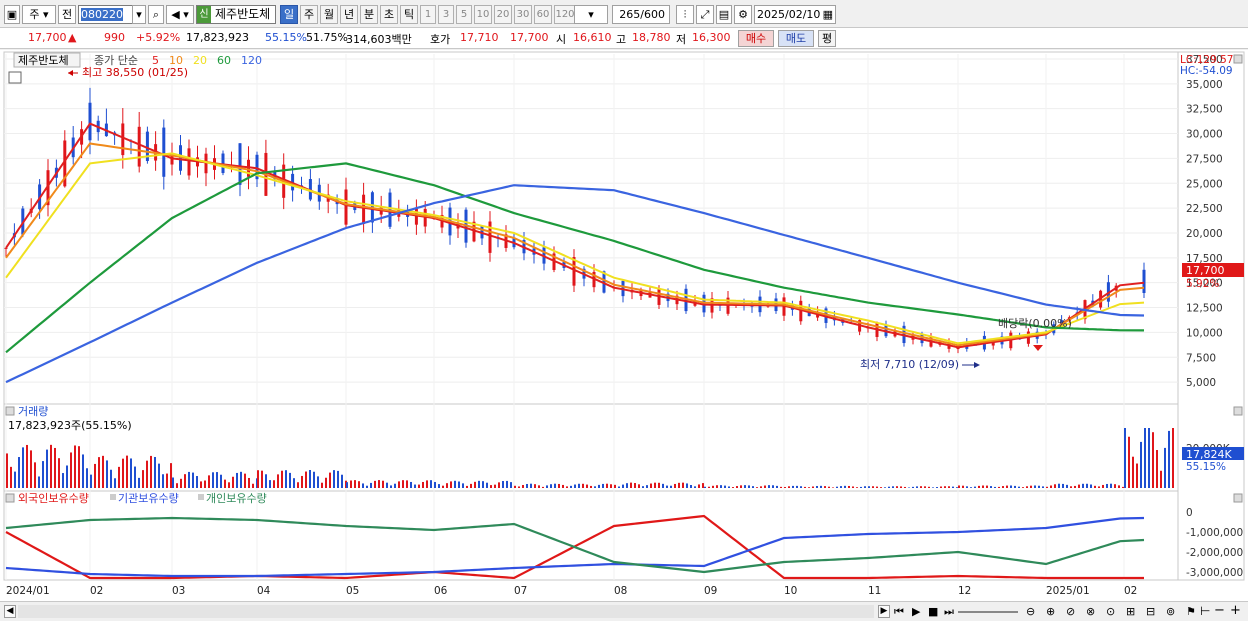 The image size is (1248, 621). Describe the element at coordinates (1110, 611) in the screenshot. I see `fit-icon: ⊙` at that location.